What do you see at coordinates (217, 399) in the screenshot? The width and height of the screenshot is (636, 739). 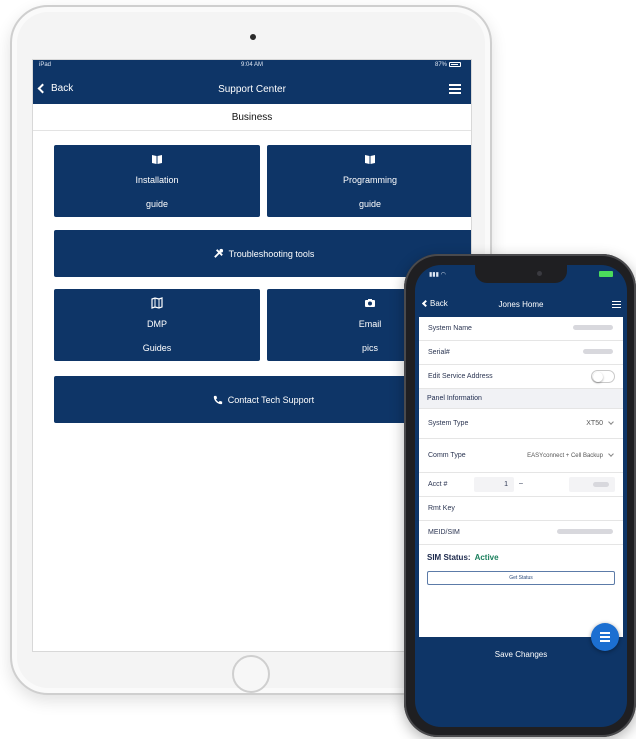 I see `phone-icon` at bounding box center [217, 399].